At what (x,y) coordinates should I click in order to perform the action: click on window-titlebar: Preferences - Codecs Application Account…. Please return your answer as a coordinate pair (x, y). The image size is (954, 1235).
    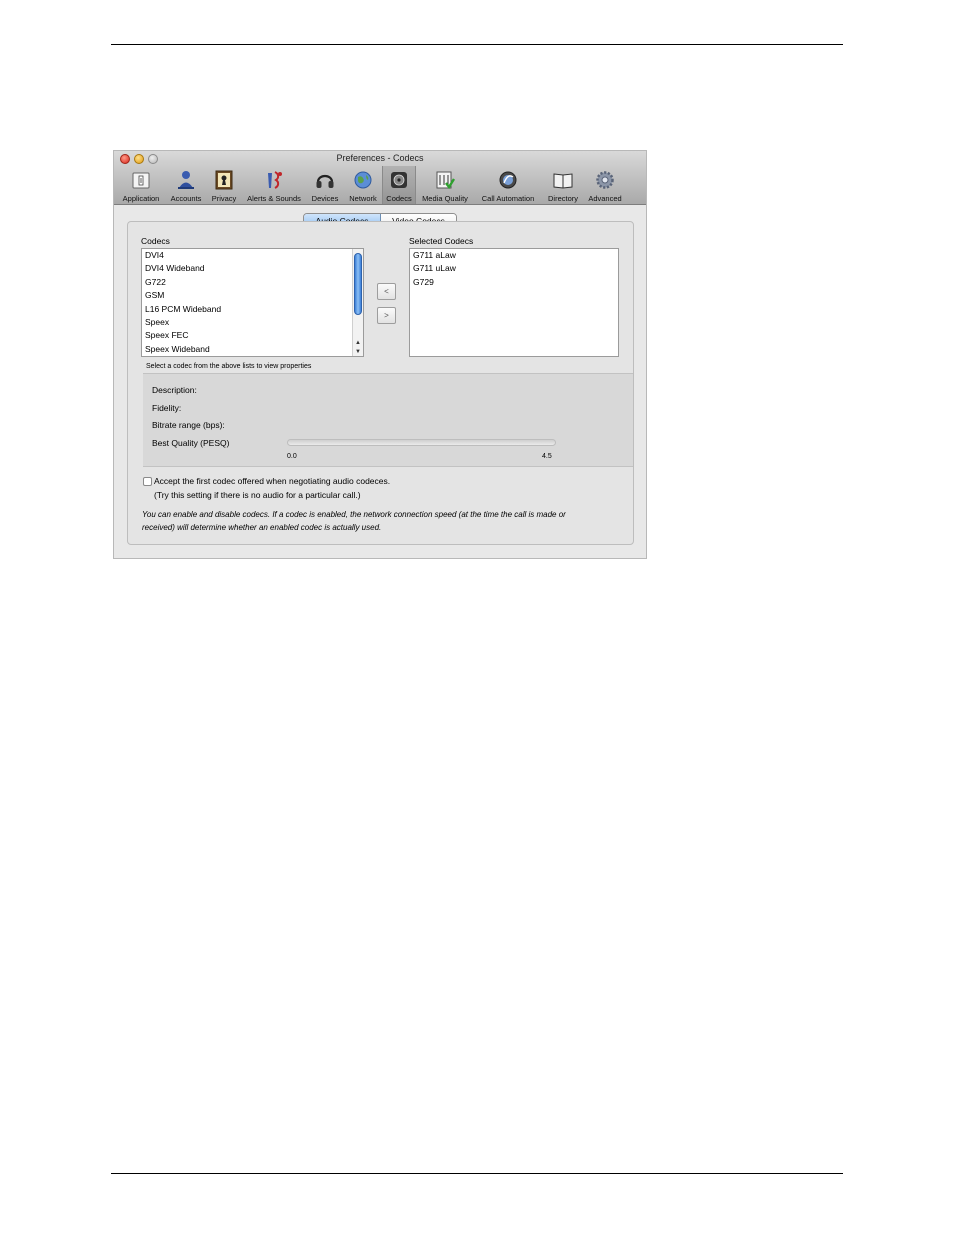
    Looking at the image, I should click on (380, 178).